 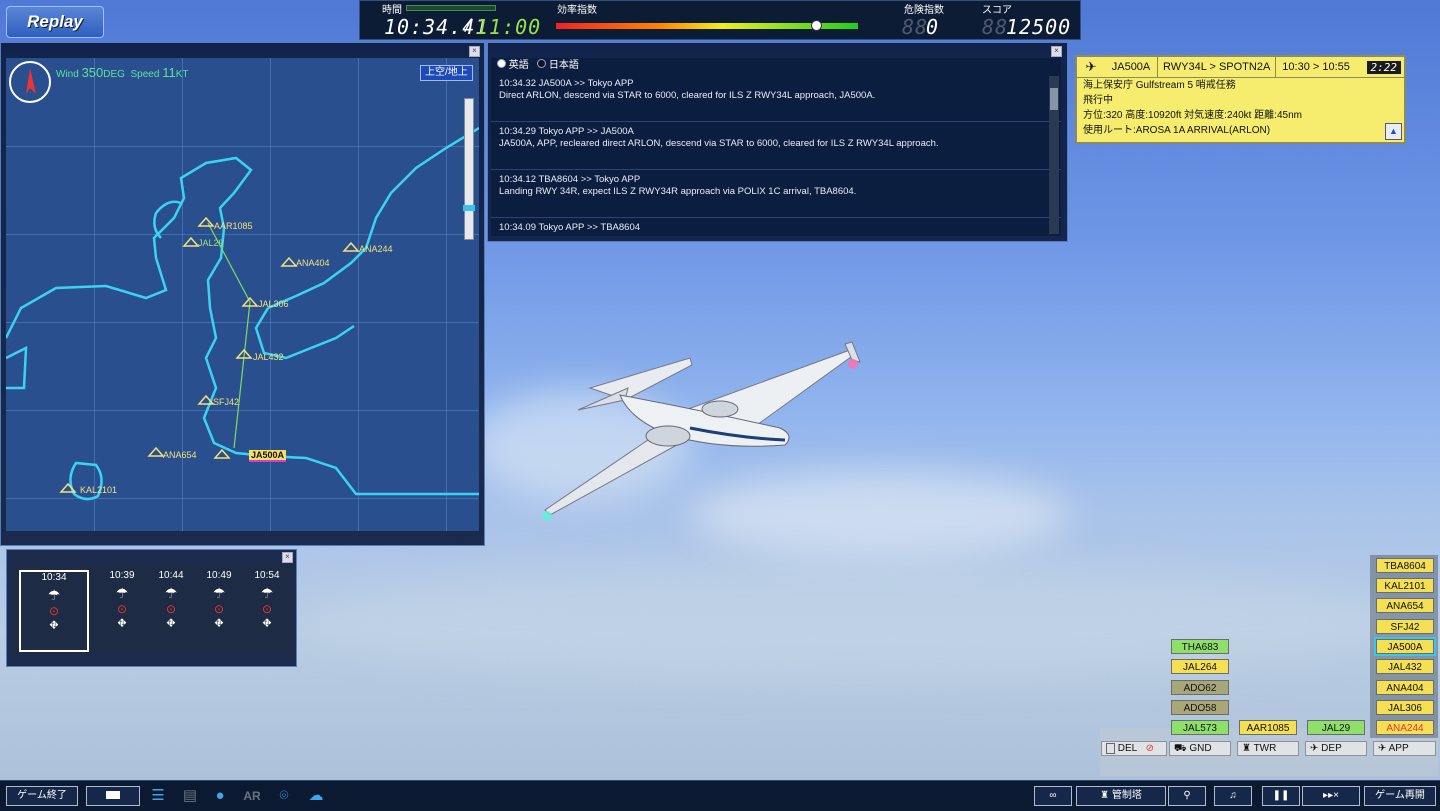 What do you see at coordinates (915, 27) in the screenshot?
I see `danger-ghost-digits: 88` at bounding box center [915, 27].